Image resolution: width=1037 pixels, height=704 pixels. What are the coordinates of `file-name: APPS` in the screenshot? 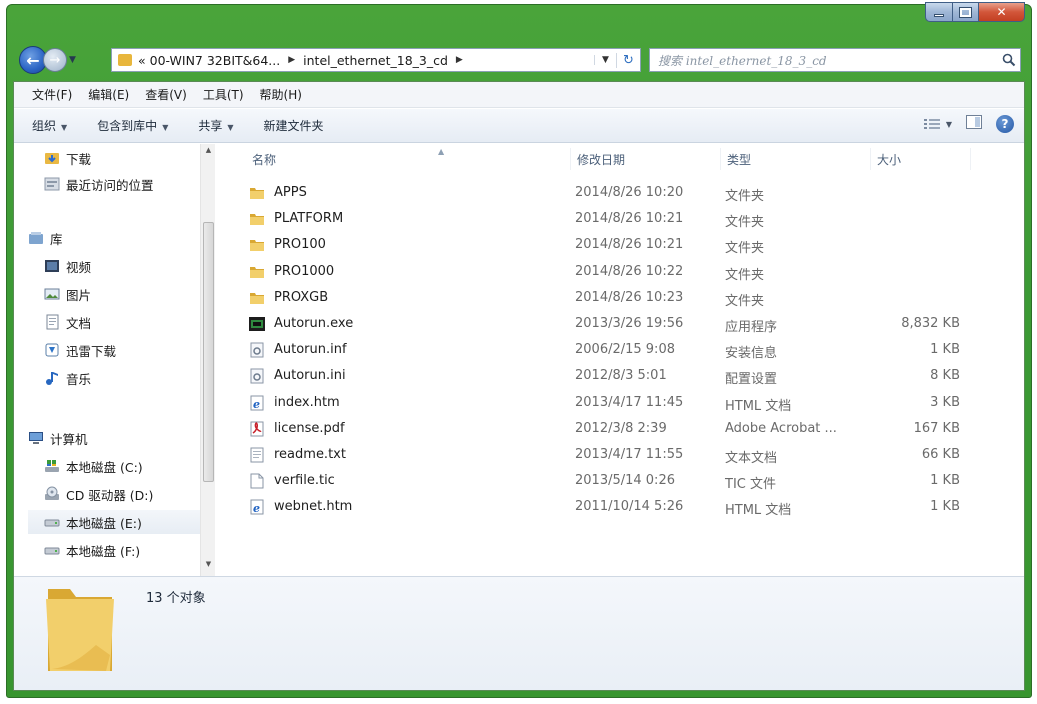 It's located at (290, 192).